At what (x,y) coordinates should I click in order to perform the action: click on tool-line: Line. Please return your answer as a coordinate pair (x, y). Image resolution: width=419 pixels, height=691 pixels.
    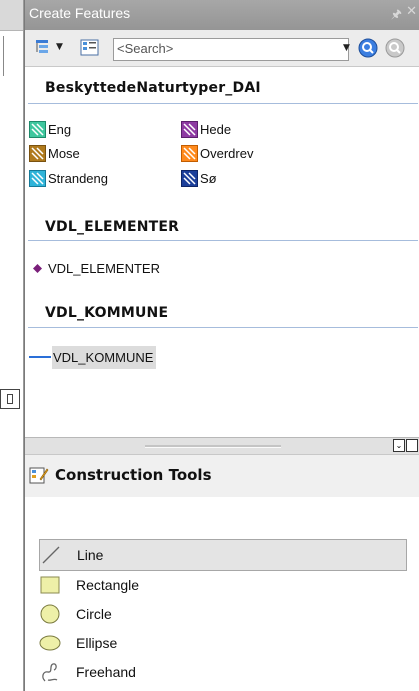
    Looking at the image, I should click on (223, 555).